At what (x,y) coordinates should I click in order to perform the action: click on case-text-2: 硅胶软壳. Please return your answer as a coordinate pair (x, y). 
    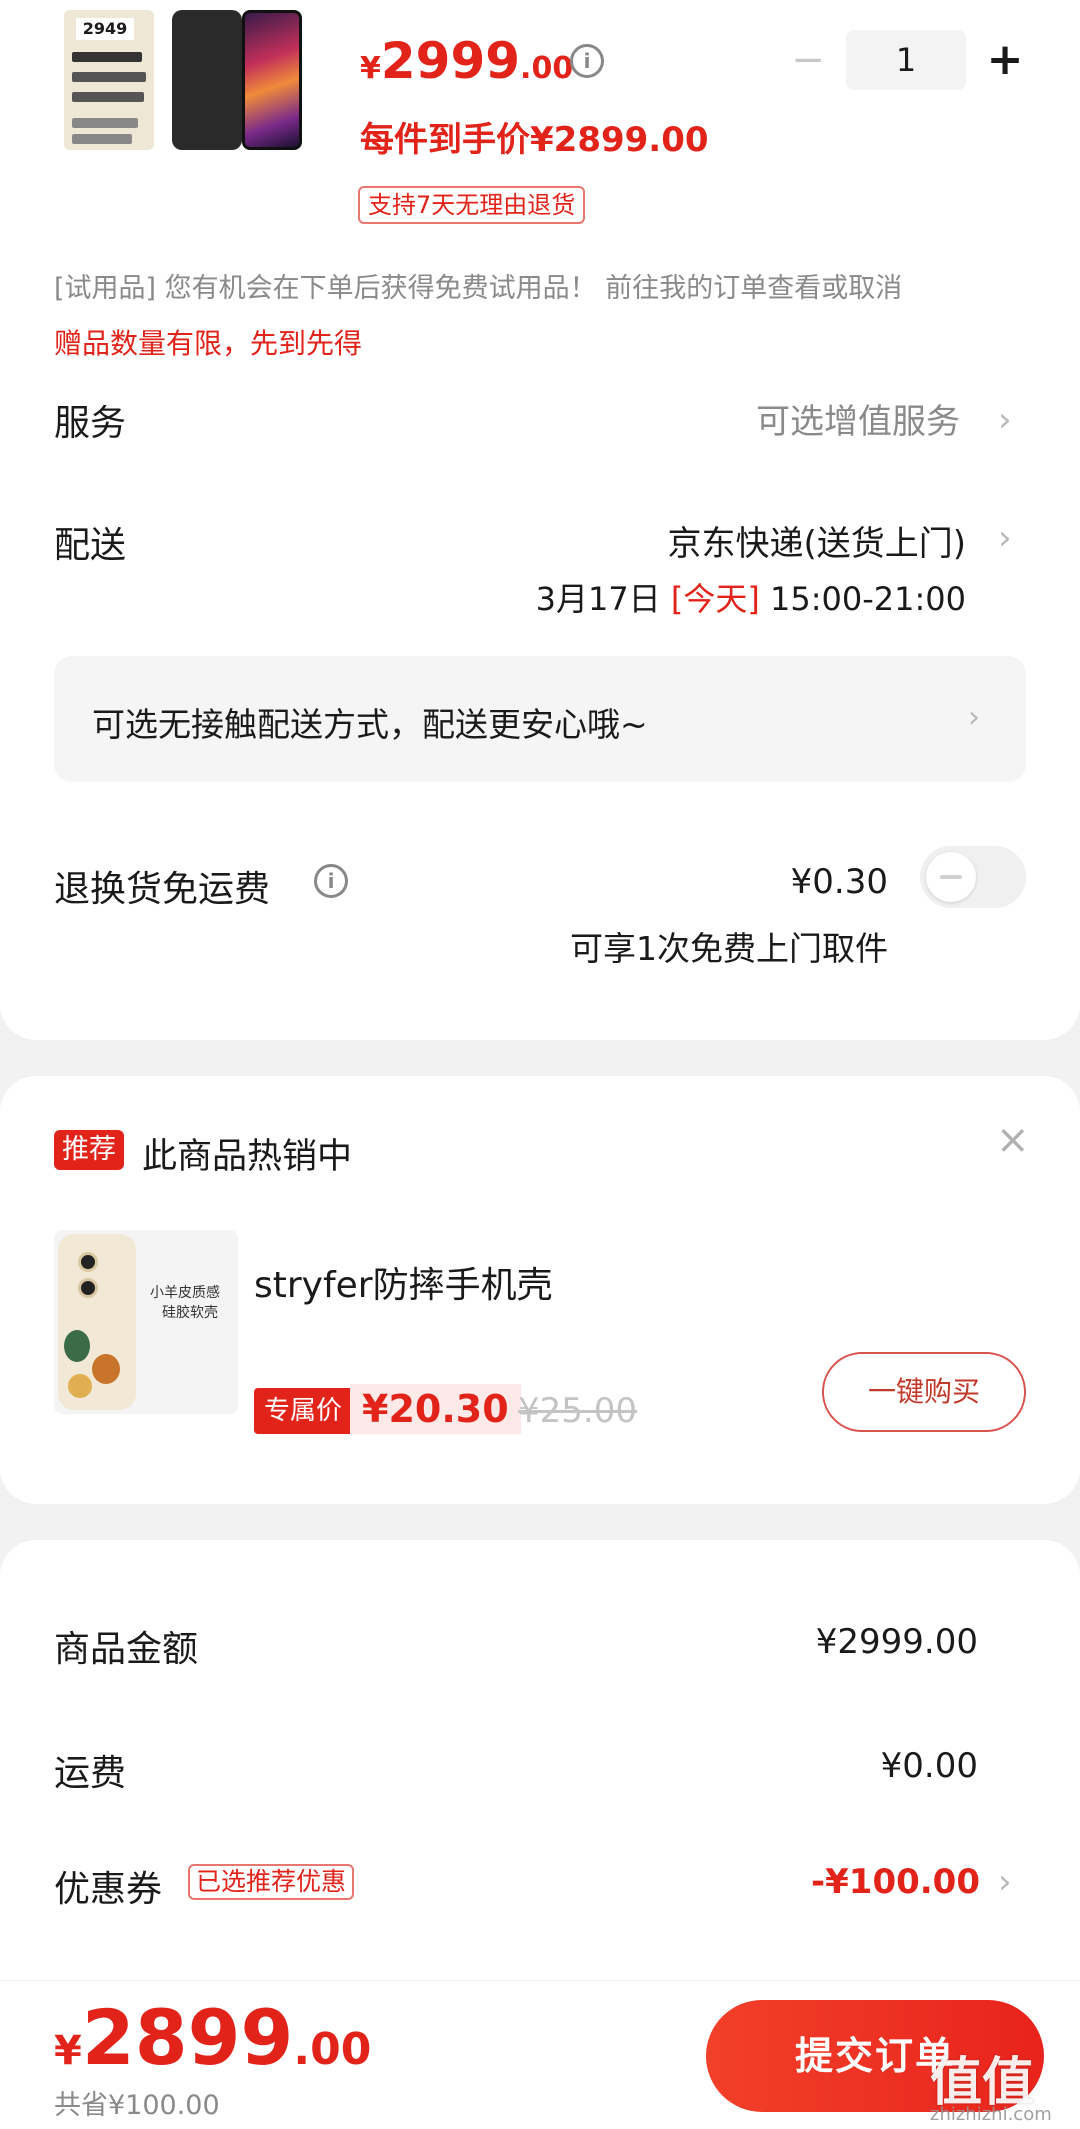
    Looking at the image, I should click on (190, 1313).